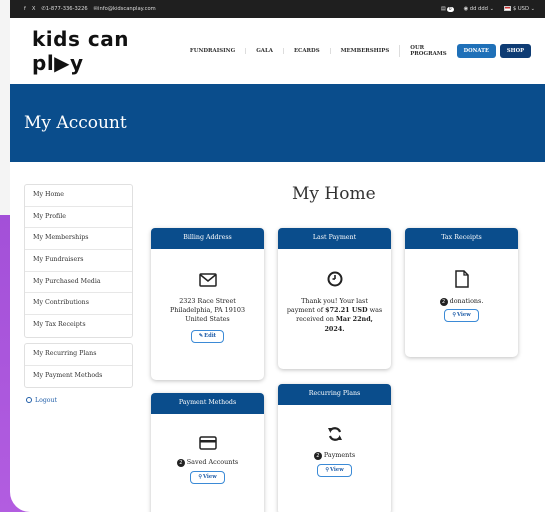 The height and width of the screenshot is (512, 545). I want to click on payment-date: Mar 22nd,, so click(354, 319).